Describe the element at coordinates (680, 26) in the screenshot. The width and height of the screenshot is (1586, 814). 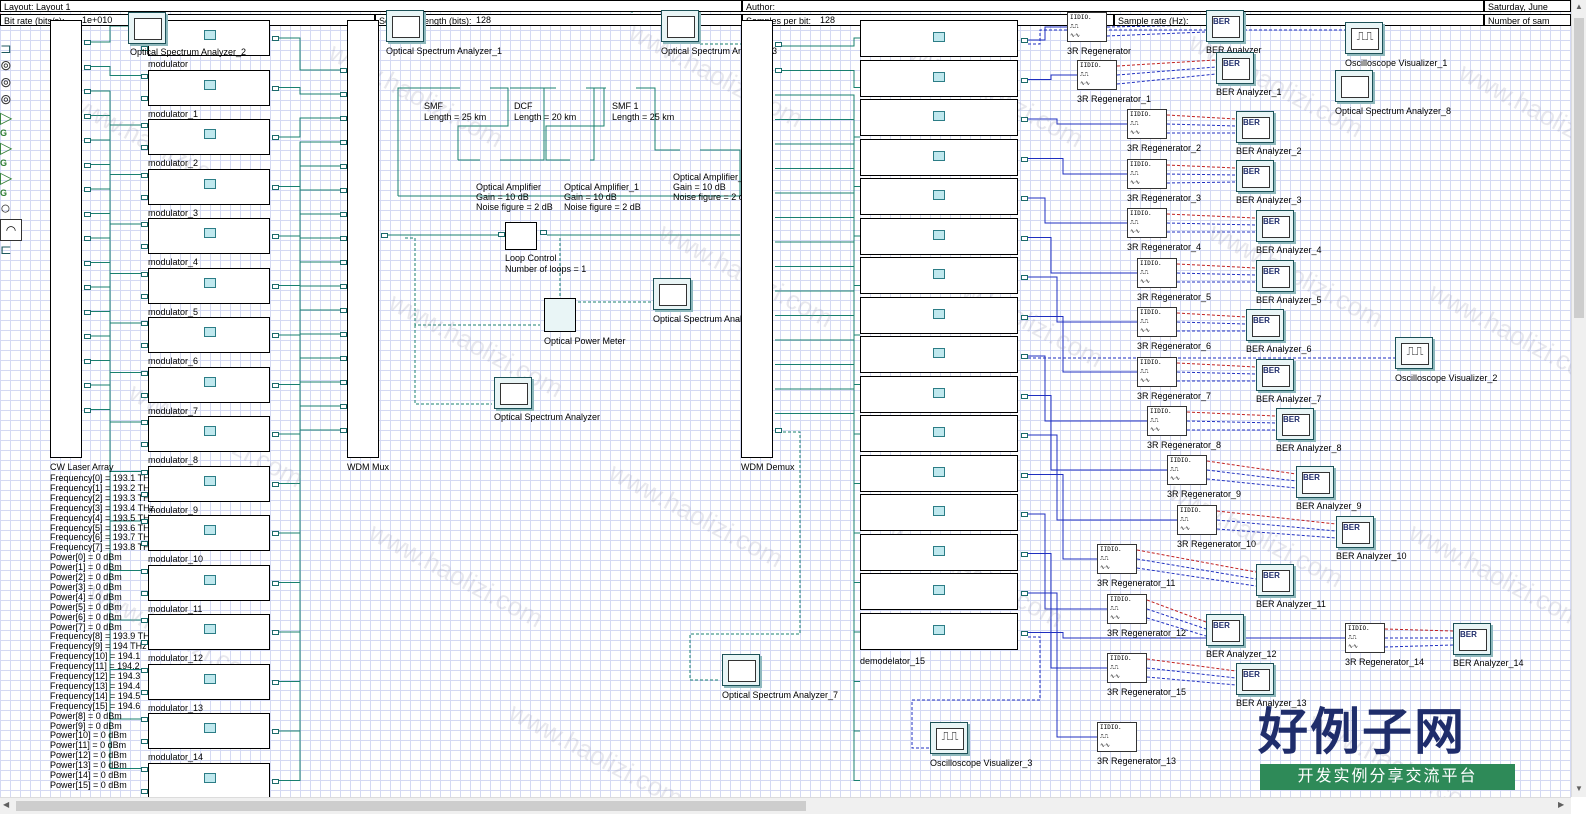
I see `osa-3-icon` at that location.